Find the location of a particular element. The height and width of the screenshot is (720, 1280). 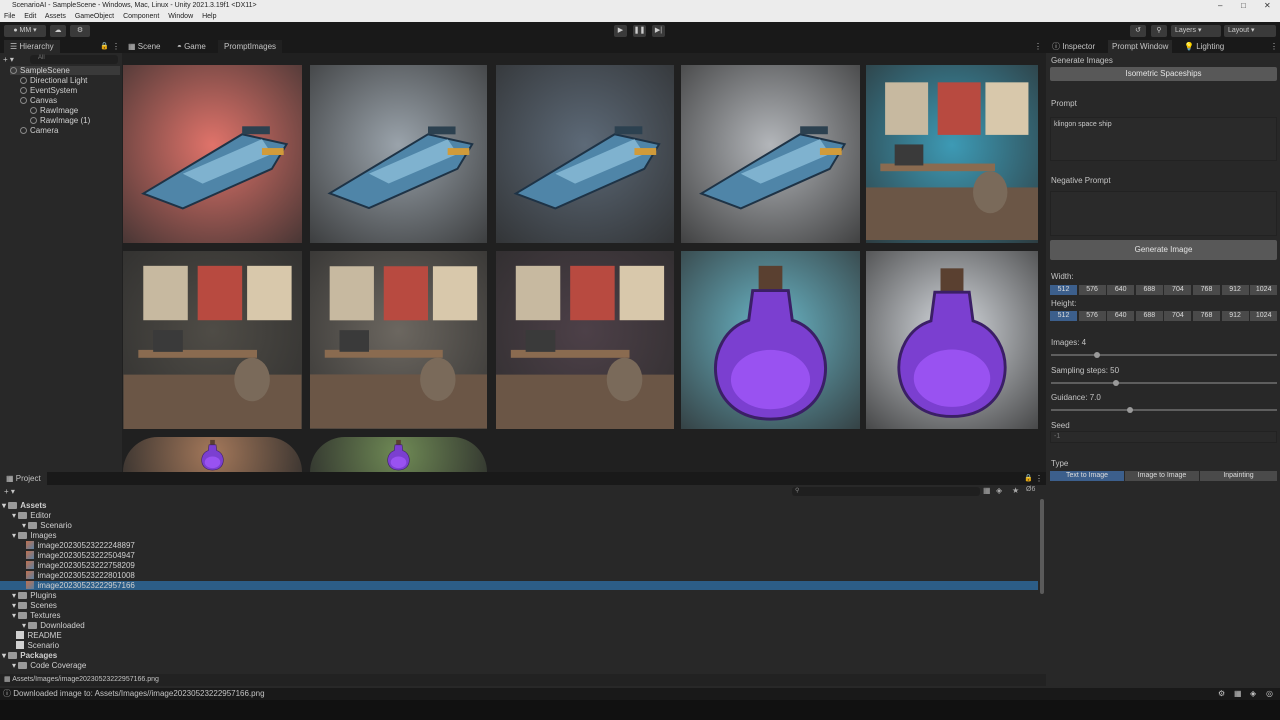

project-image-asset: image20230523222758209 is located at coordinates (78, 565).